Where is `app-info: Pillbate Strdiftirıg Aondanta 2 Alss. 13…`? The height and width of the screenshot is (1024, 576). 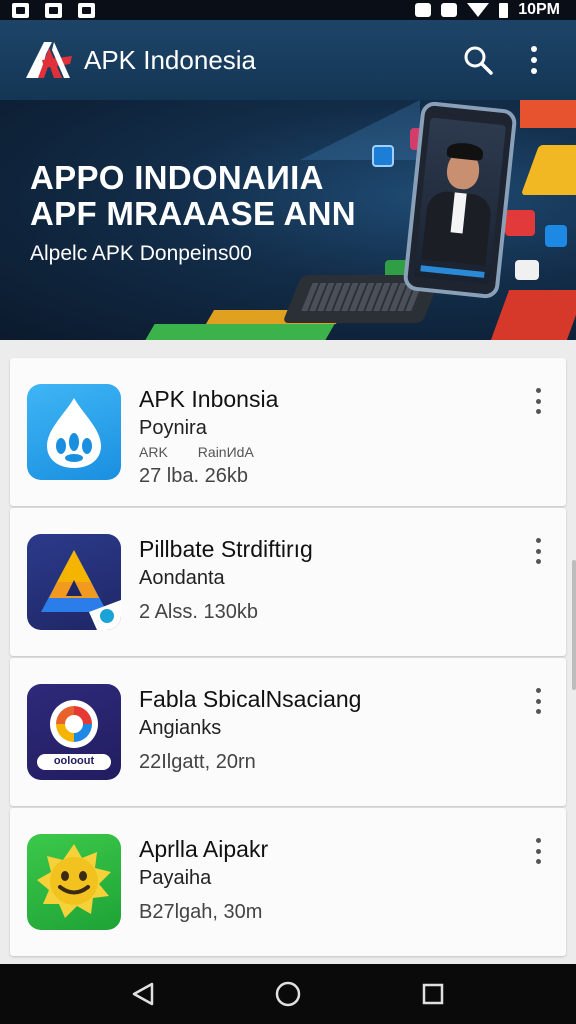 app-info: Pillbate Strdiftirıg Aondanta 2 Alss. 13… is located at coordinates (226, 580).